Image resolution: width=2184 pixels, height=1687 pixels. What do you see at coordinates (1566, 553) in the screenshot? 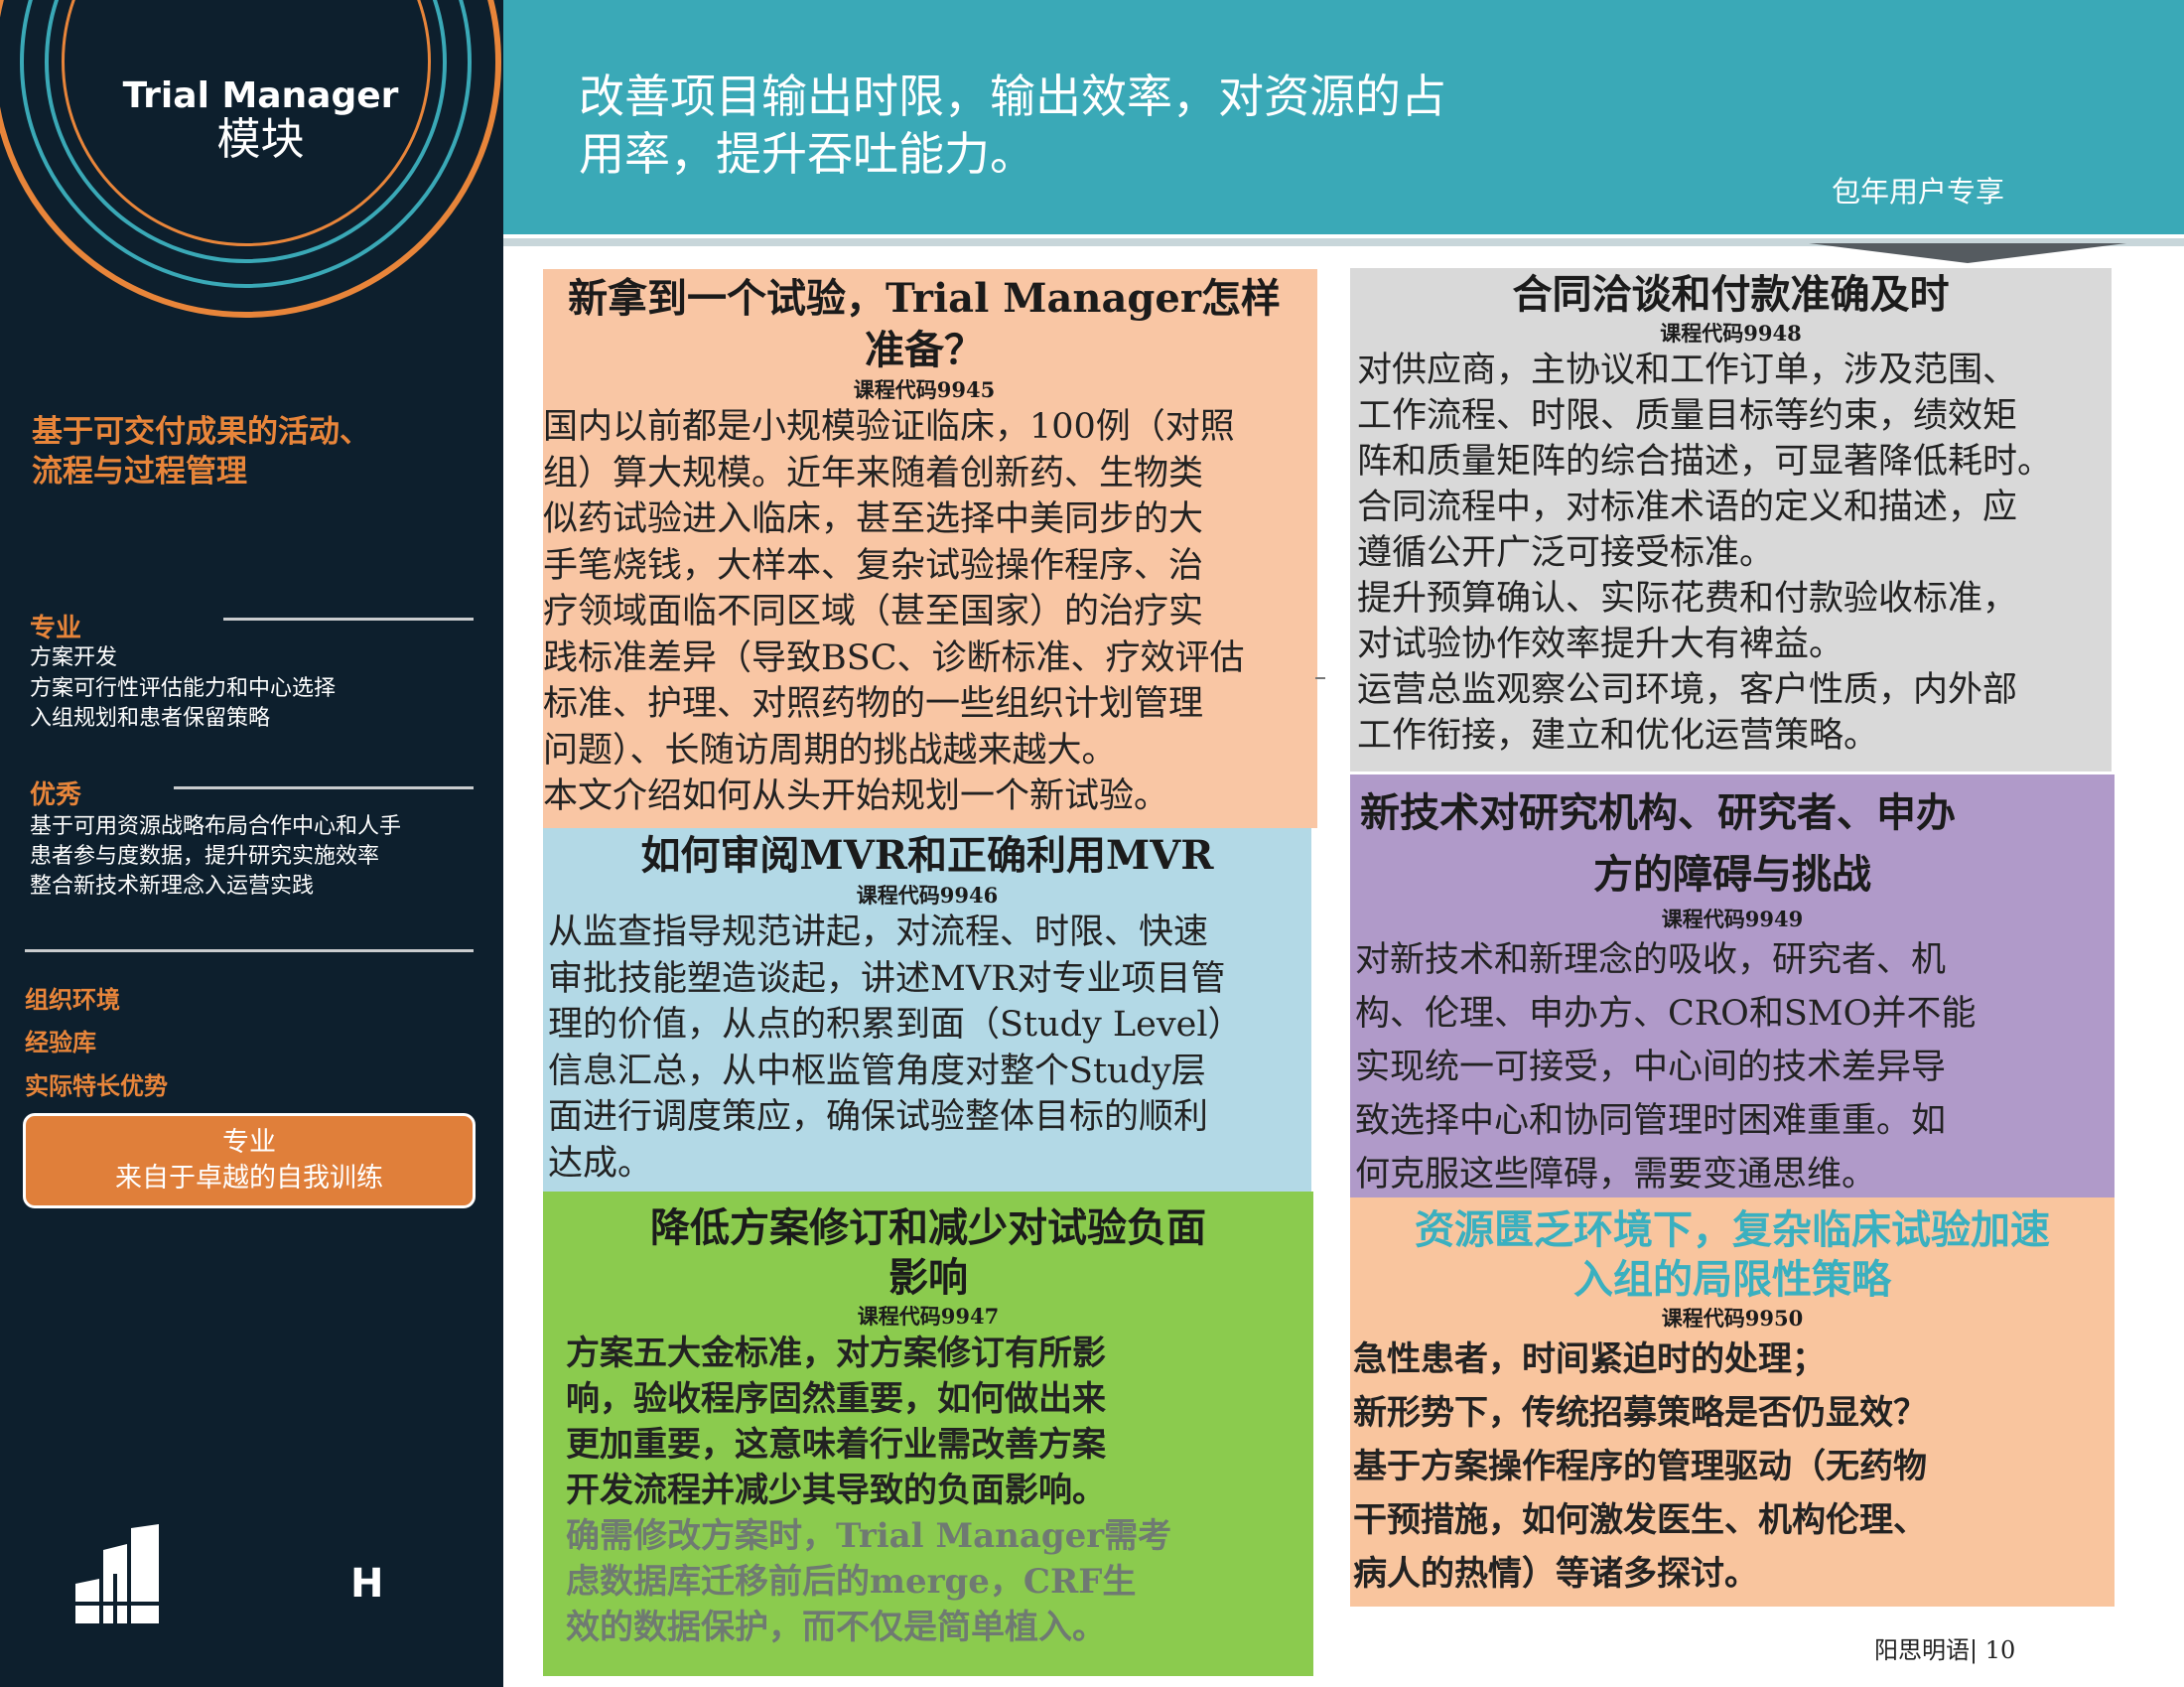
I see `card-body-line: 遵循公开广泛可接受标准。` at bounding box center [1566, 553].